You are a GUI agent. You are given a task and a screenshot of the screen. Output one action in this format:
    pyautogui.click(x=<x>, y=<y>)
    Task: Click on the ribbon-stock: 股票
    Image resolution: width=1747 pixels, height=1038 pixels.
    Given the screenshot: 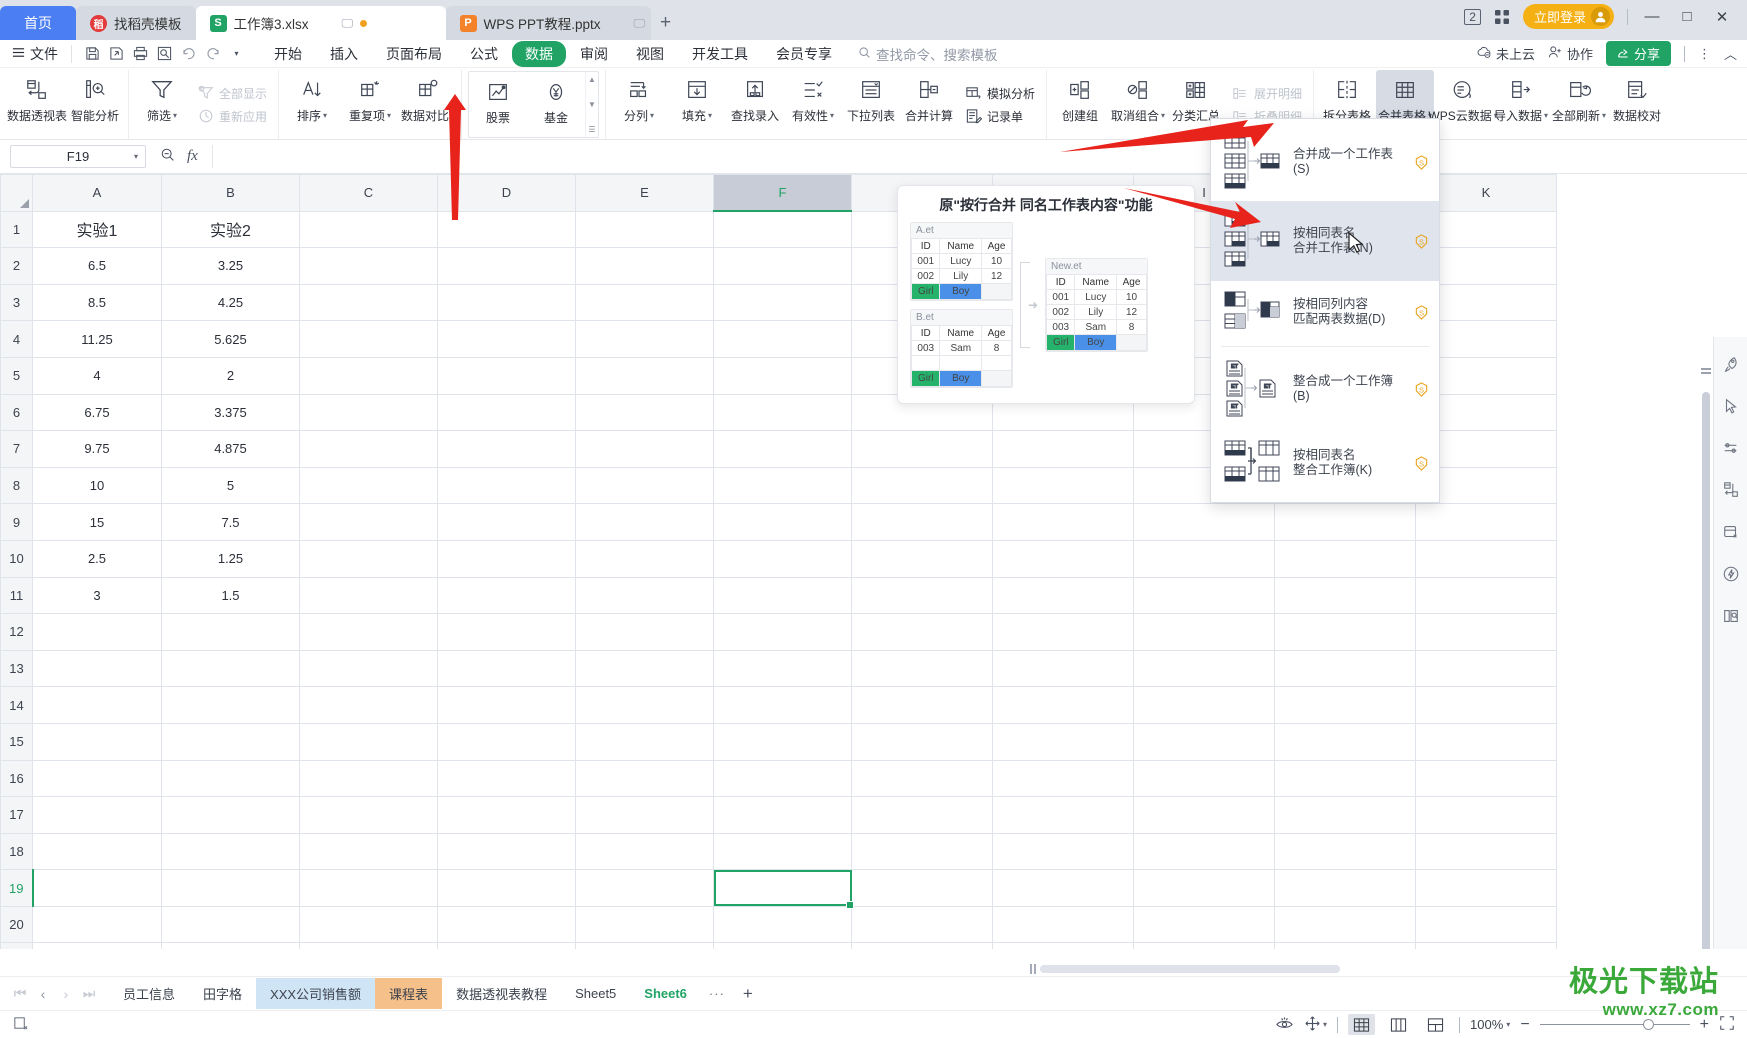 What is the action you would take?
    pyautogui.click(x=498, y=104)
    